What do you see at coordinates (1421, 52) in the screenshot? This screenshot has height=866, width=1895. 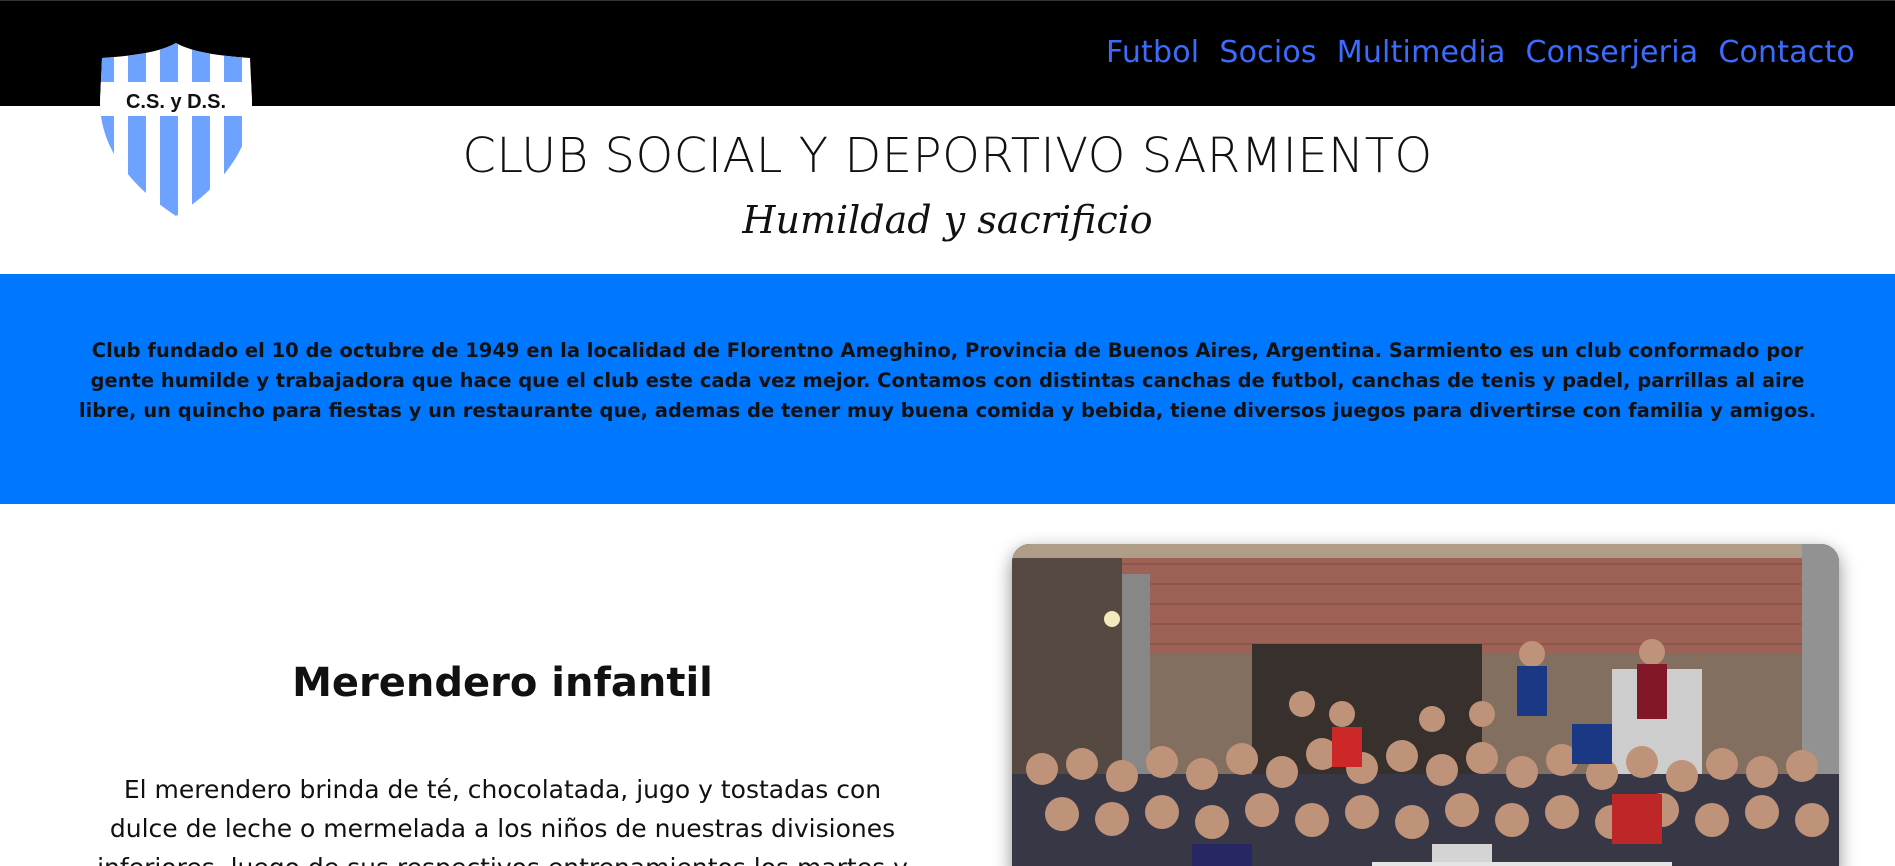 I see `nav-link-multimedia: Multimedia` at bounding box center [1421, 52].